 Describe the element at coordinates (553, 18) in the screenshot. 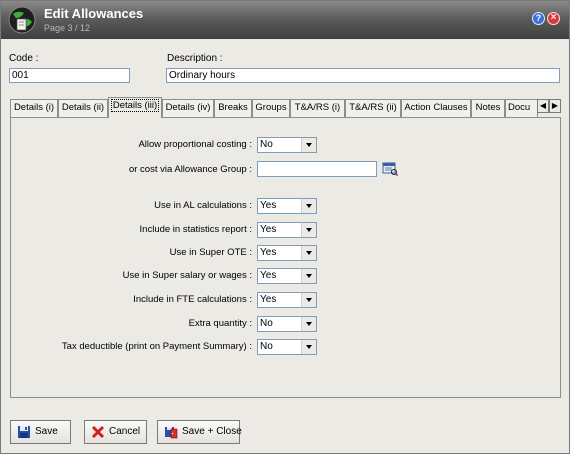

I see `close-icon: ×` at that location.